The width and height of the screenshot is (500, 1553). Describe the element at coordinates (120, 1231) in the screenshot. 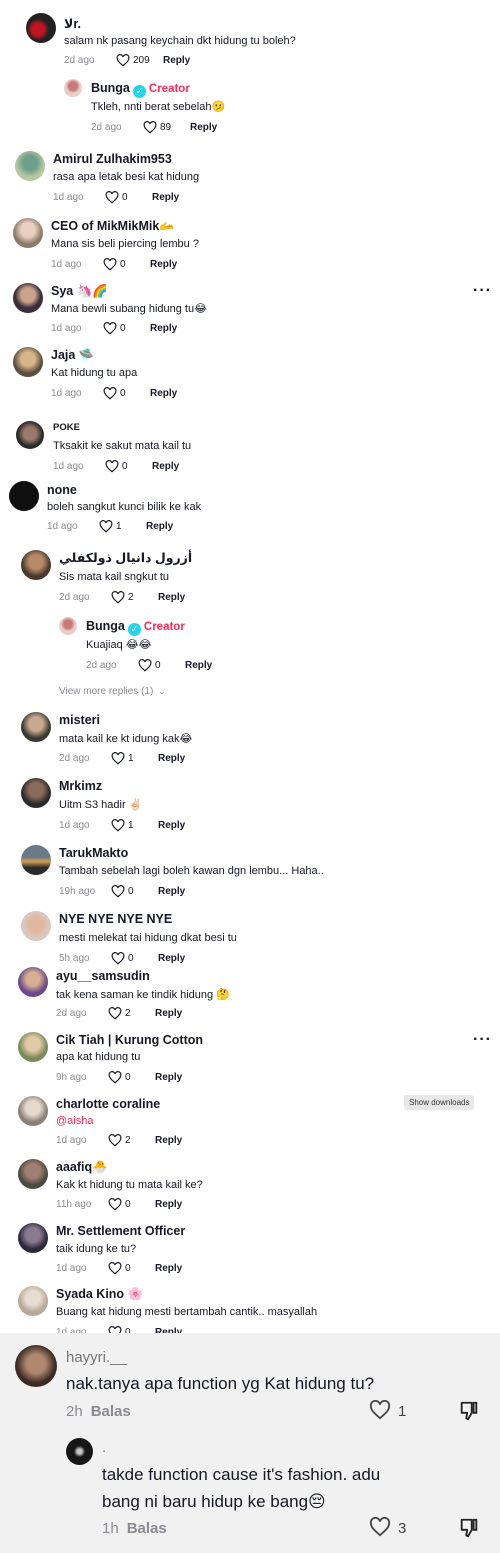

I see `comment-username: Mr. Settlement Officer` at that location.